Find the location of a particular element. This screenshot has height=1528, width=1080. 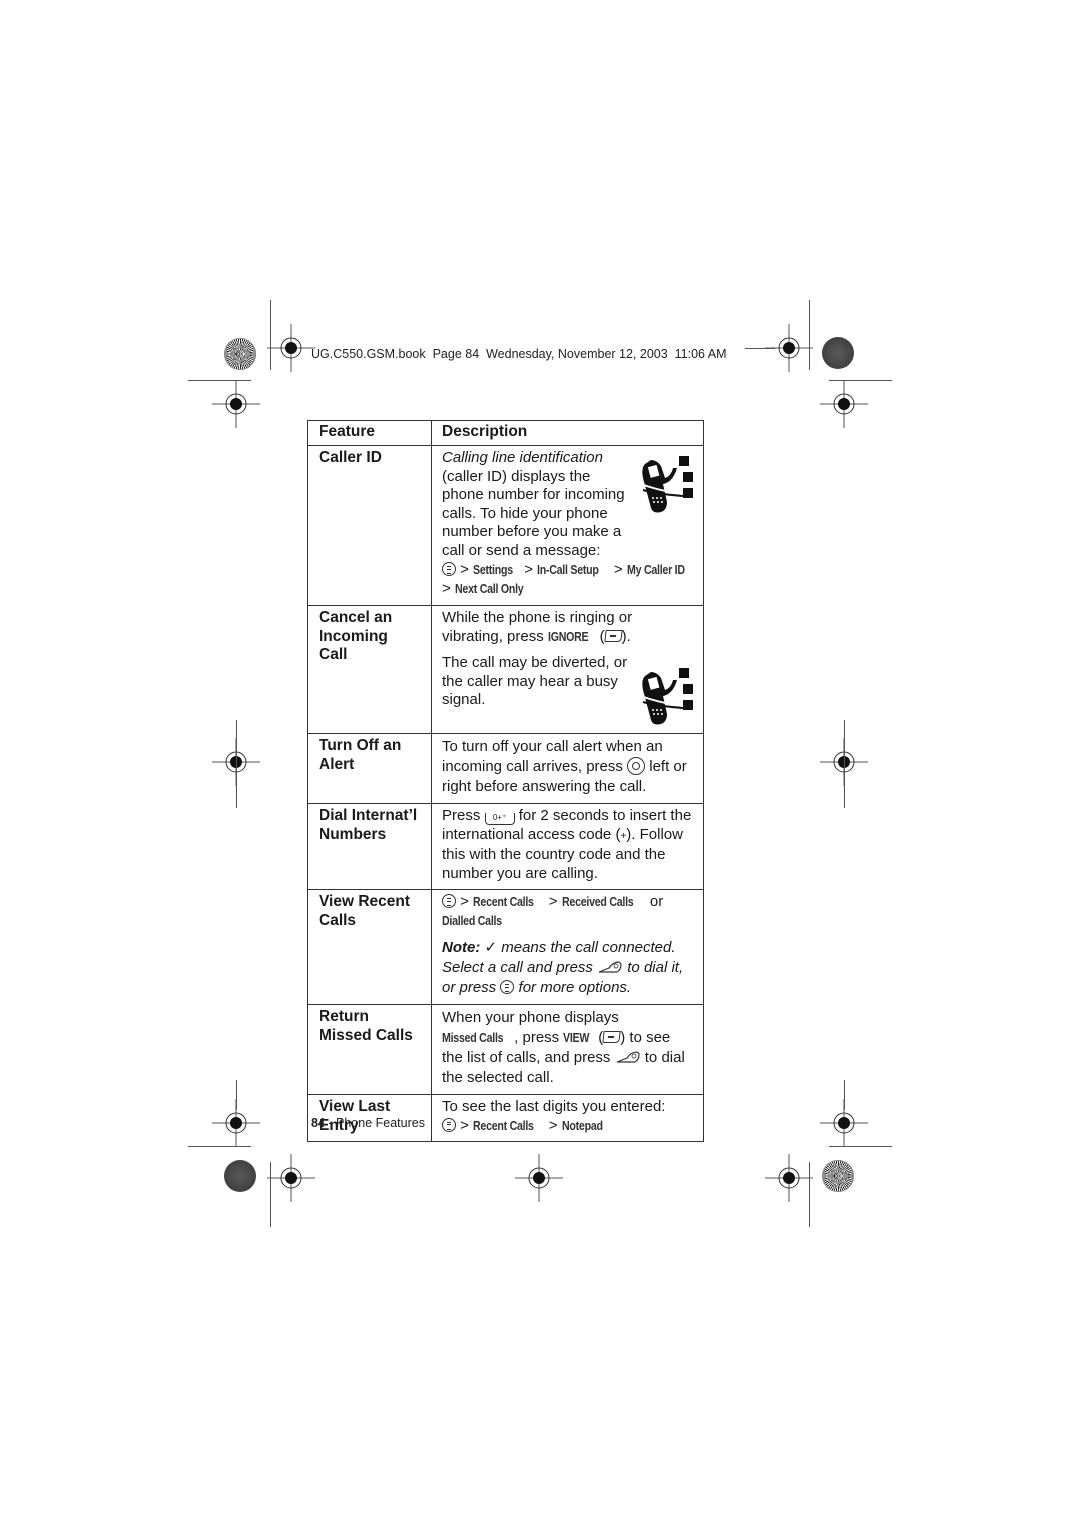

right-softkey-icon is located at coordinates (611, 1037).